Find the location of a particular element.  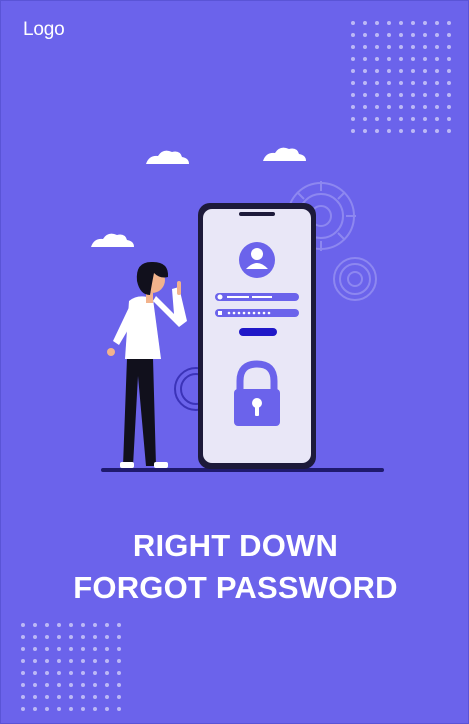

headline-line-2: FORGOT PASSWORD is located at coordinates (235, 587).